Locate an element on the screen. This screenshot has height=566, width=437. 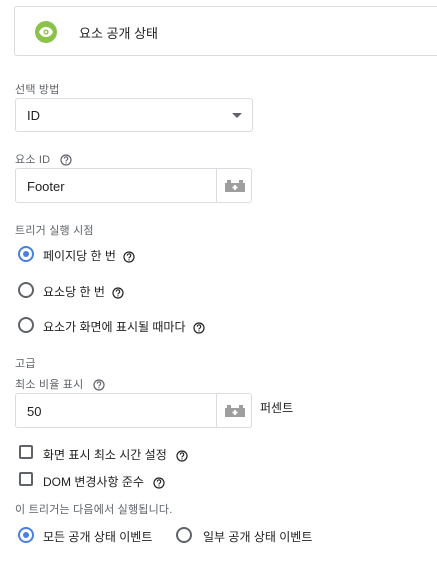
dom-changes-label: DOM 변경사항 준수 is located at coordinates (93, 482).